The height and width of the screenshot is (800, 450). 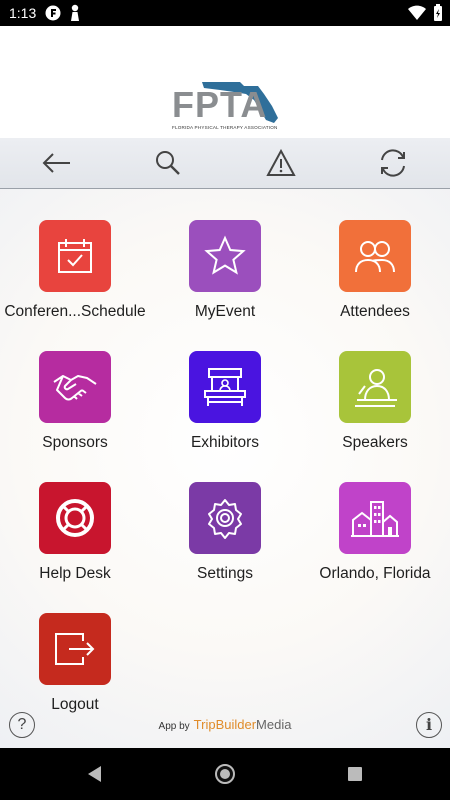 I want to click on tile-help-desk: Help Desk, so click(x=75, y=546).